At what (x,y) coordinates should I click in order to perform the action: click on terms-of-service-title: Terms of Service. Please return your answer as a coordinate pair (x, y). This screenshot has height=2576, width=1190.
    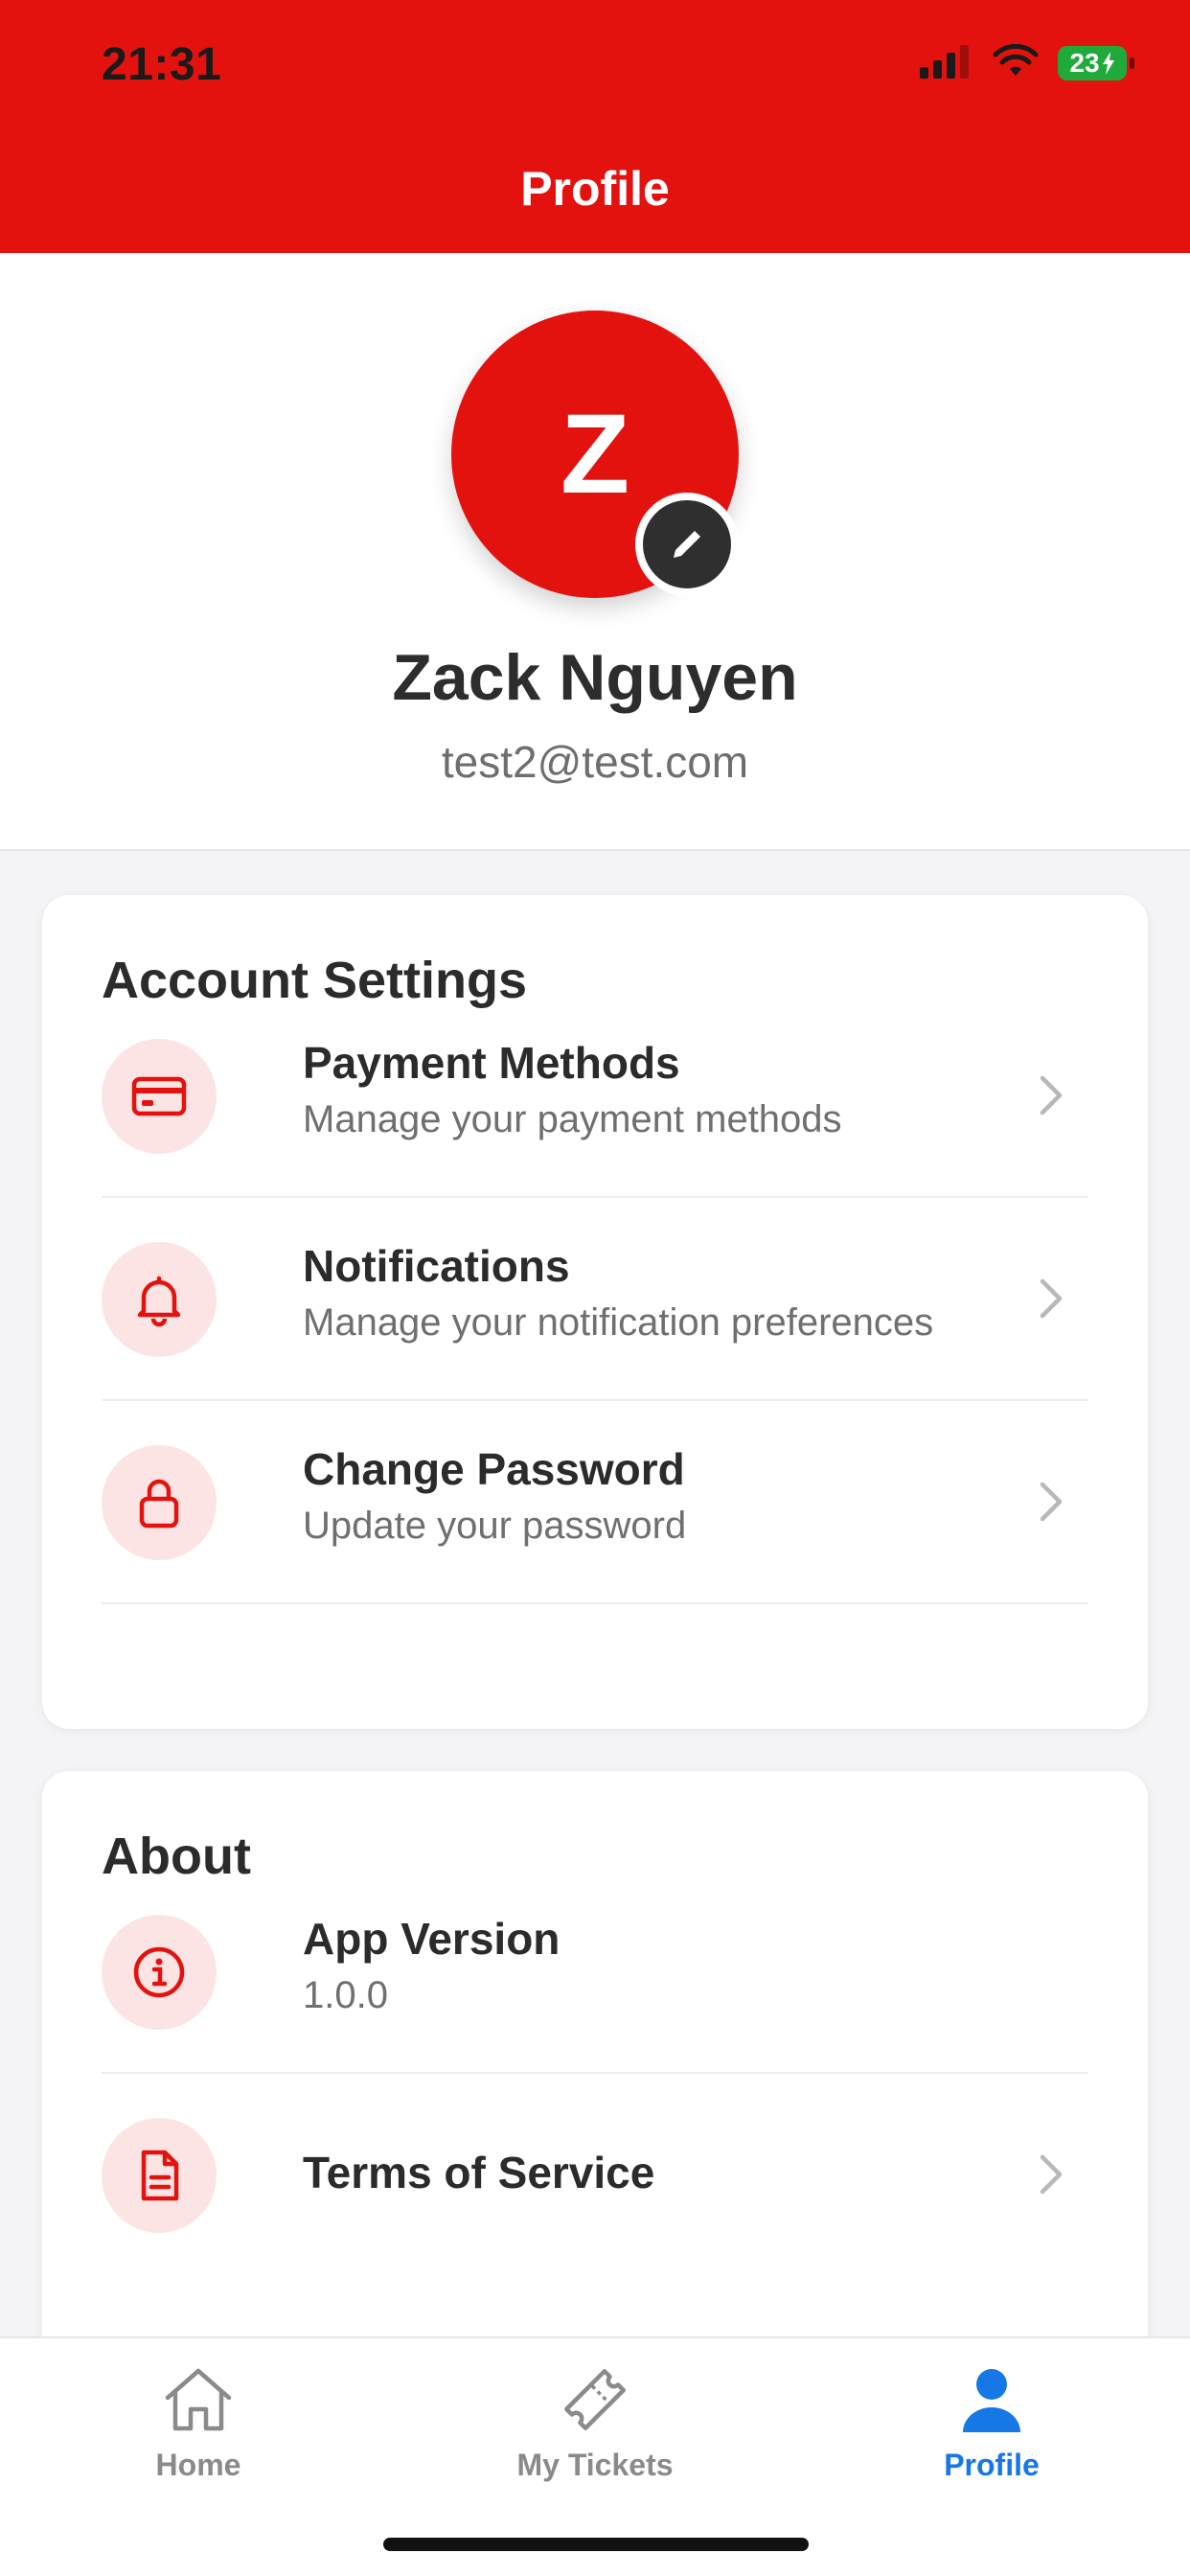
    Looking at the image, I should click on (479, 2172).